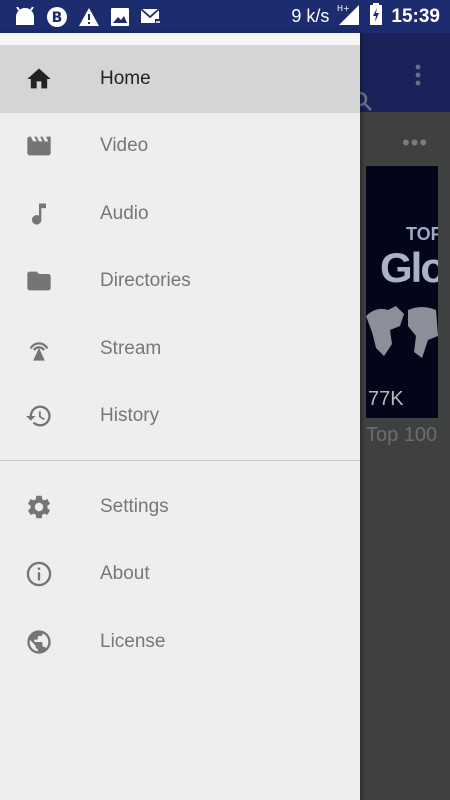  What do you see at coordinates (376, 16) in the screenshot?
I see `battery-charging-icon` at bounding box center [376, 16].